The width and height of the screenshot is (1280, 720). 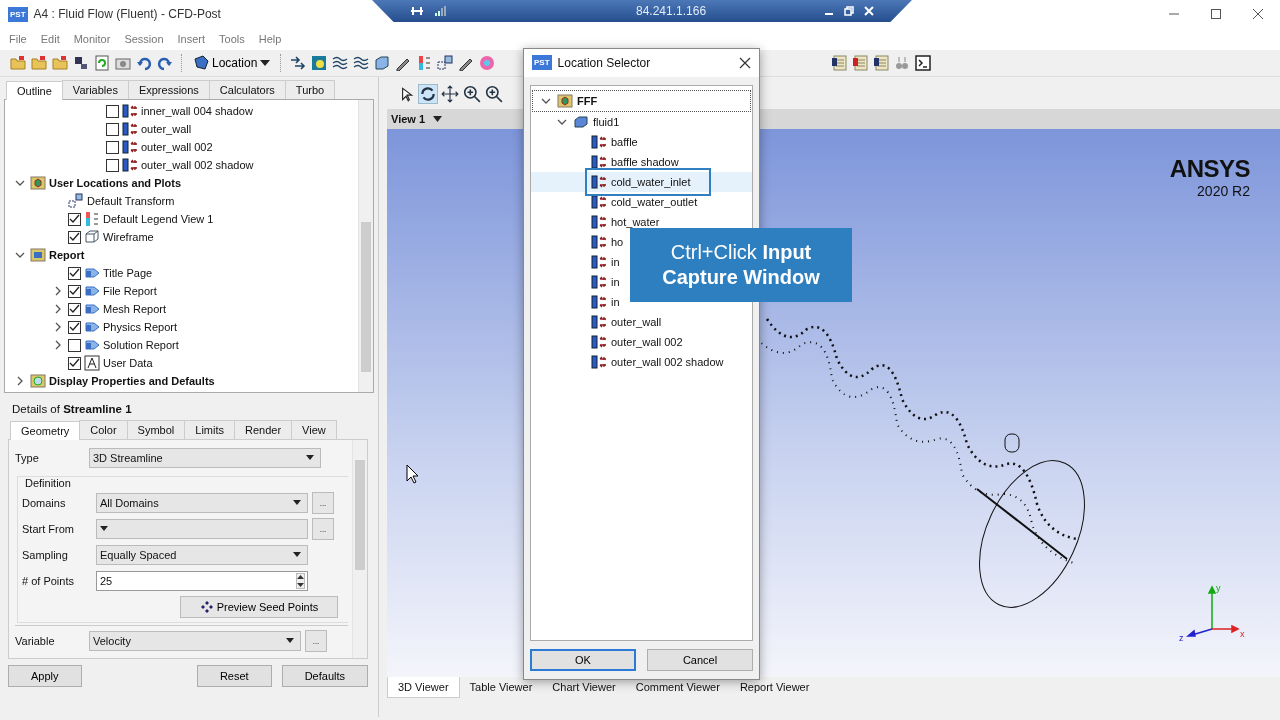 I want to click on transform-icon, so click(x=445, y=63).